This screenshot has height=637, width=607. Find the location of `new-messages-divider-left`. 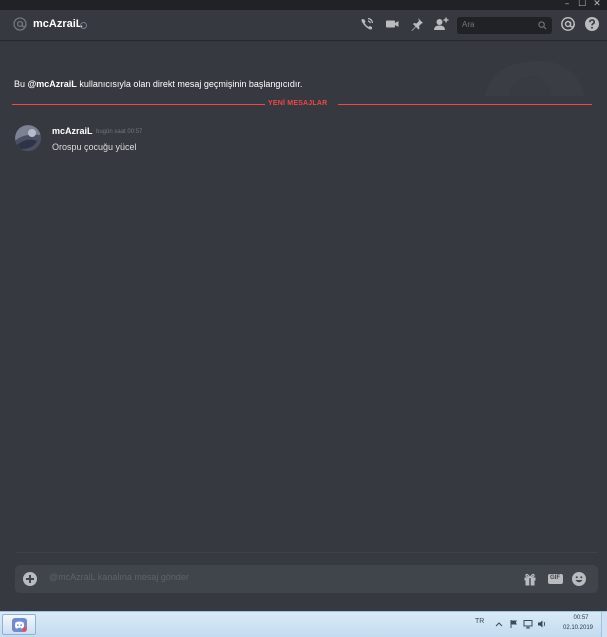

new-messages-divider-left is located at coordinates (138, 104).